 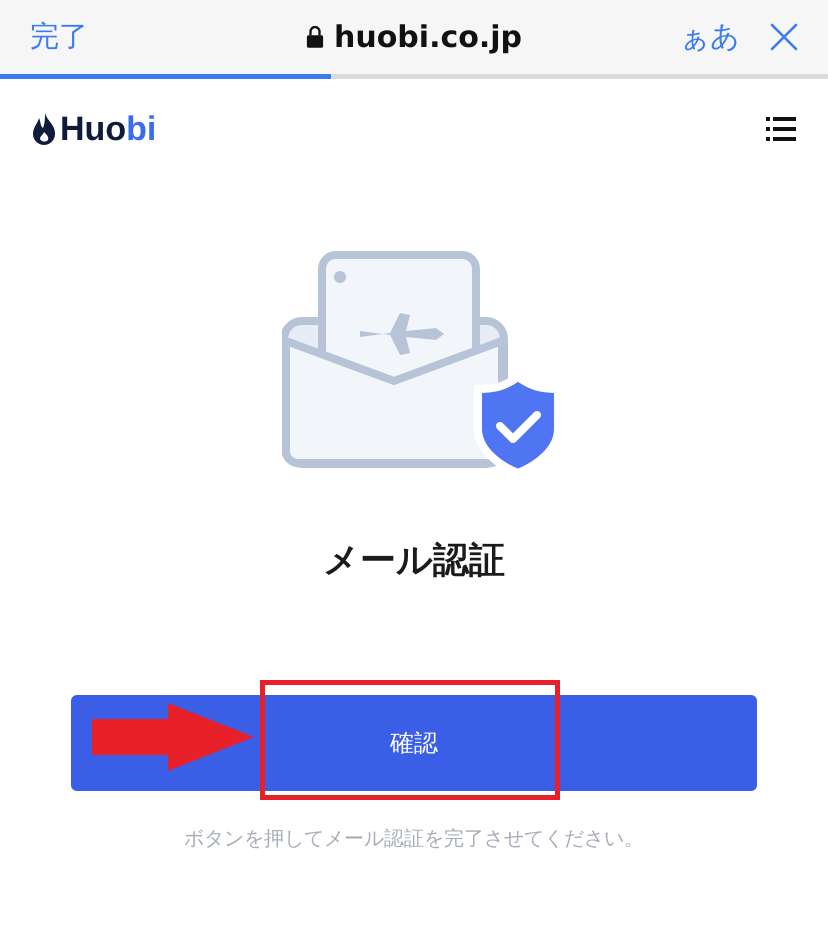 I want to click on page-title: メール認証, so click(x=414, y=561).